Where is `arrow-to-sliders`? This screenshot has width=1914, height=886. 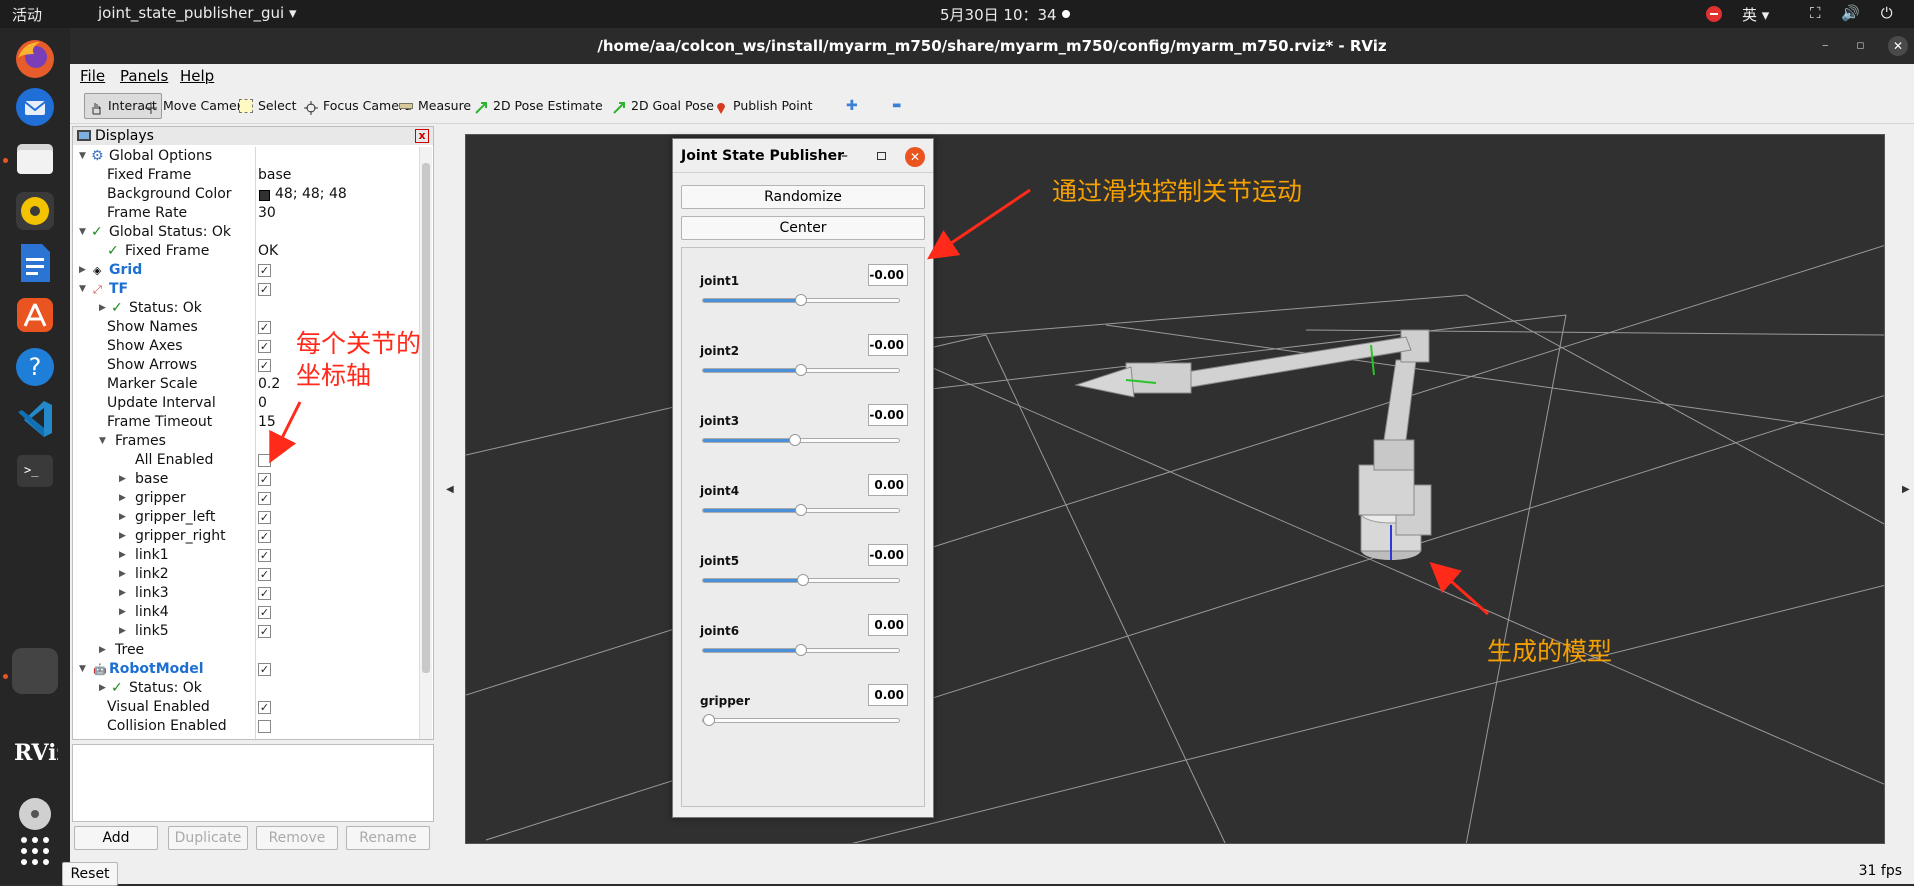
arrow-to-sliders is located at coordinates (979, 224).